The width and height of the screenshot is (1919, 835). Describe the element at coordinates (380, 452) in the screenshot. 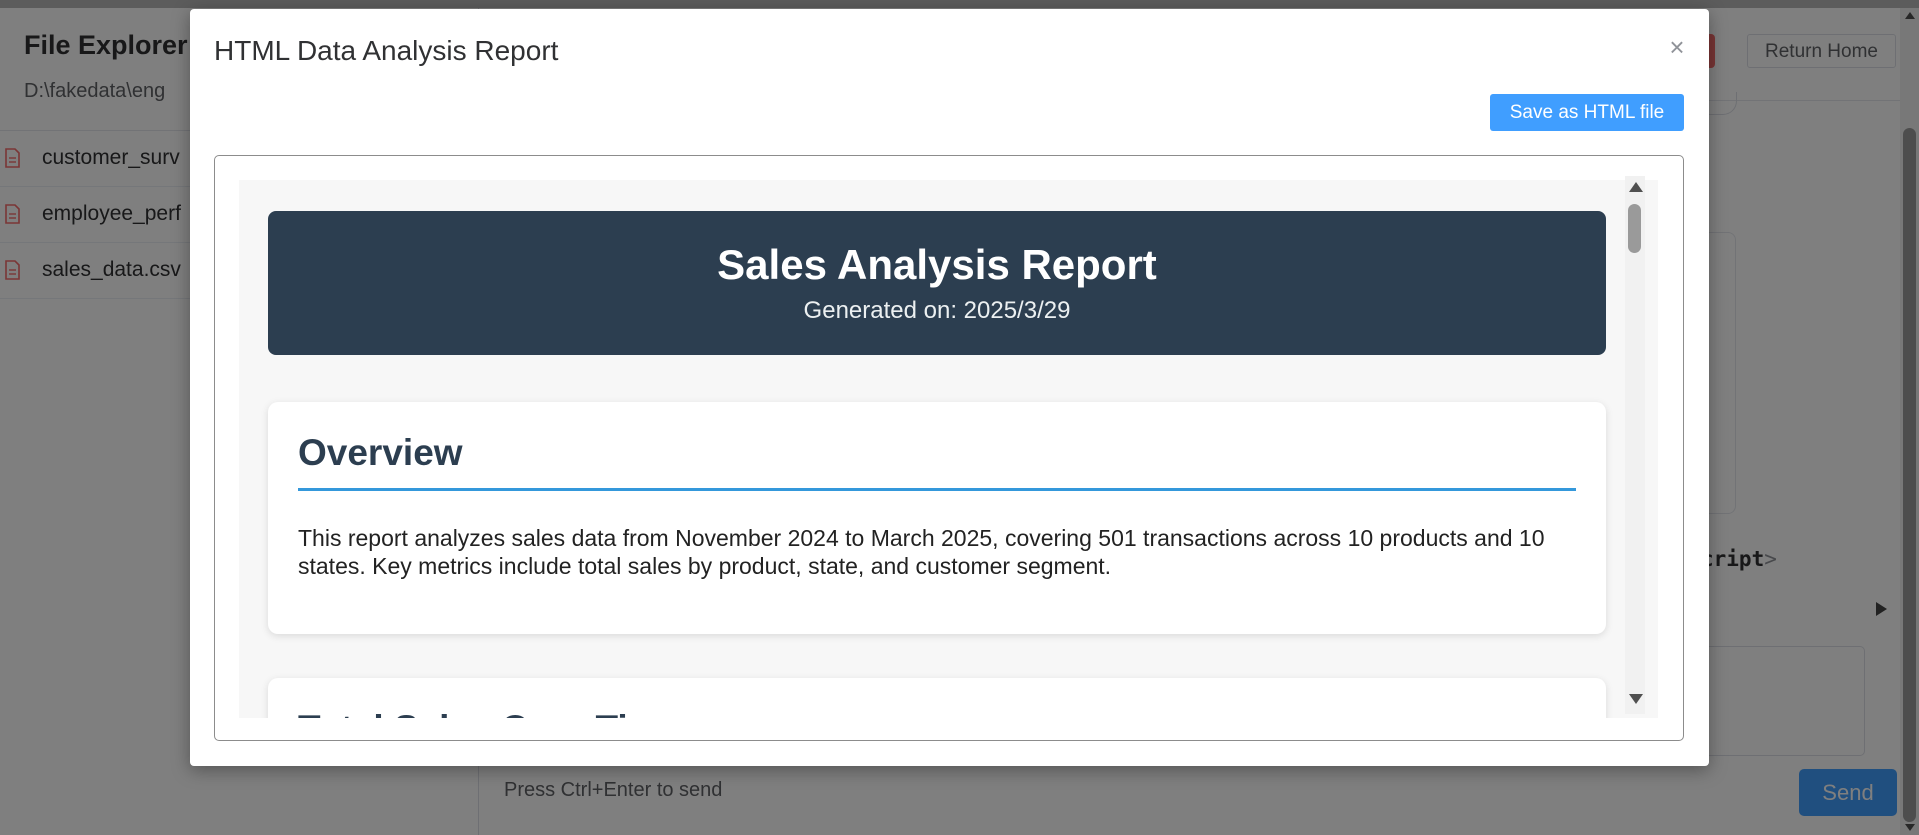

I see `section-heading: Overview` at that location.